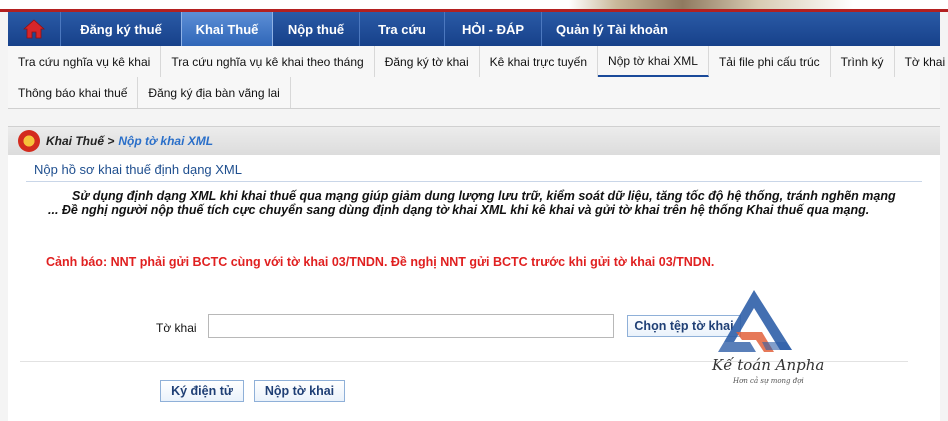 The width and height of the screenshot is (948, 421). I want to click on breadcrumb-current: Nộp tờ khai XML, so click(166, 141).